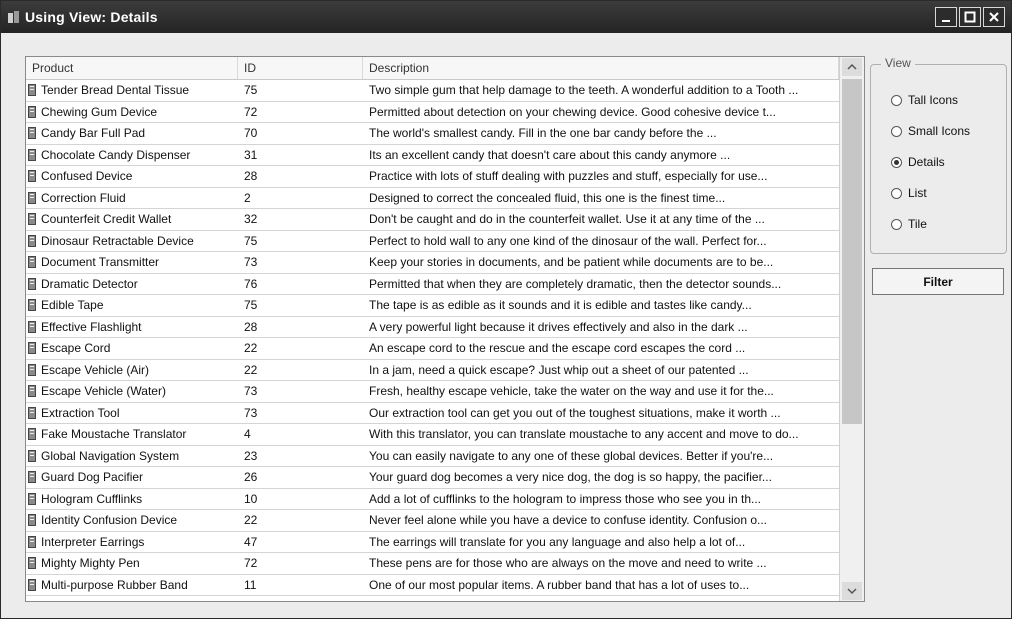 The image size is (1012, 619). I want to click on product-name: Confused Device, so click(87, 176).